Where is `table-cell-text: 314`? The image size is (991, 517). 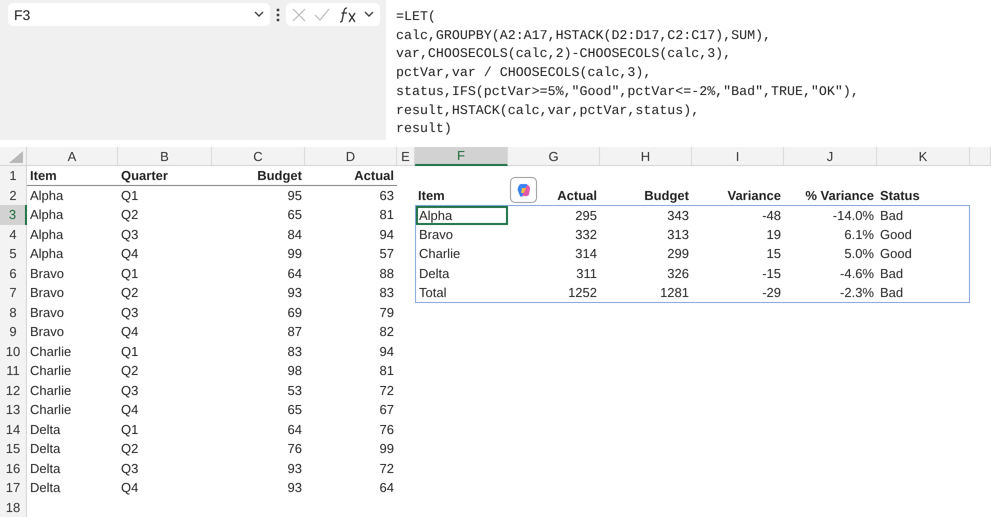 table-cell-text: 314 is located at coordinates (586, 254).